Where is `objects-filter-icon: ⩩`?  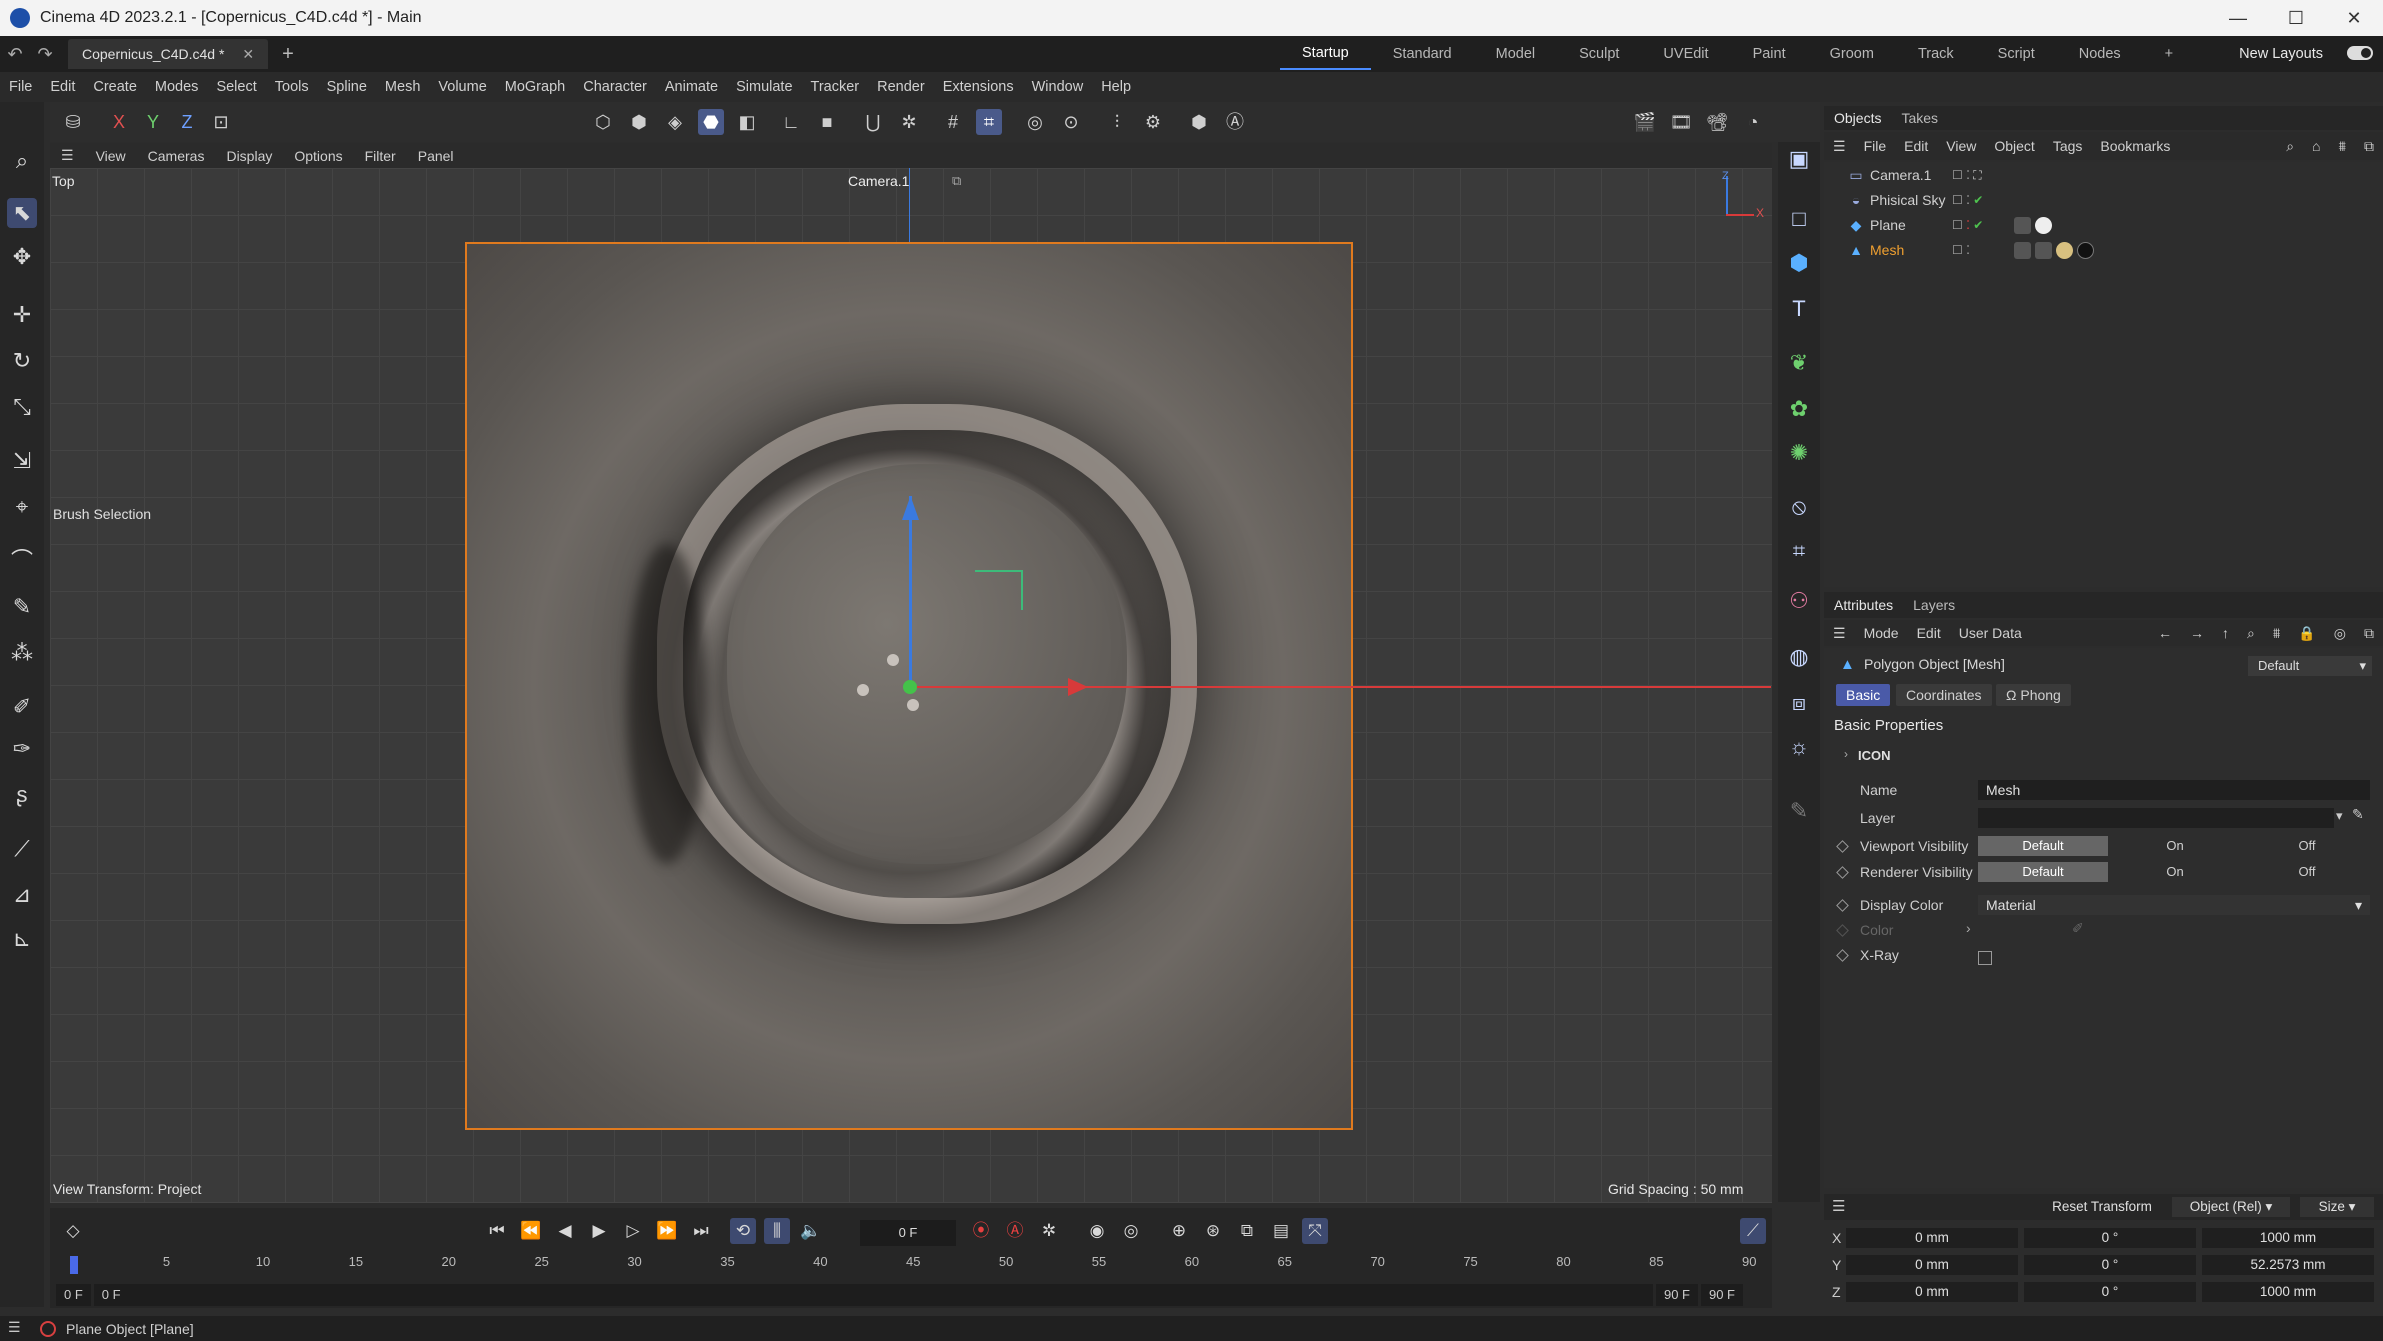
objects-filter-icon: ⩩ is located at coordinates (2342, 146).